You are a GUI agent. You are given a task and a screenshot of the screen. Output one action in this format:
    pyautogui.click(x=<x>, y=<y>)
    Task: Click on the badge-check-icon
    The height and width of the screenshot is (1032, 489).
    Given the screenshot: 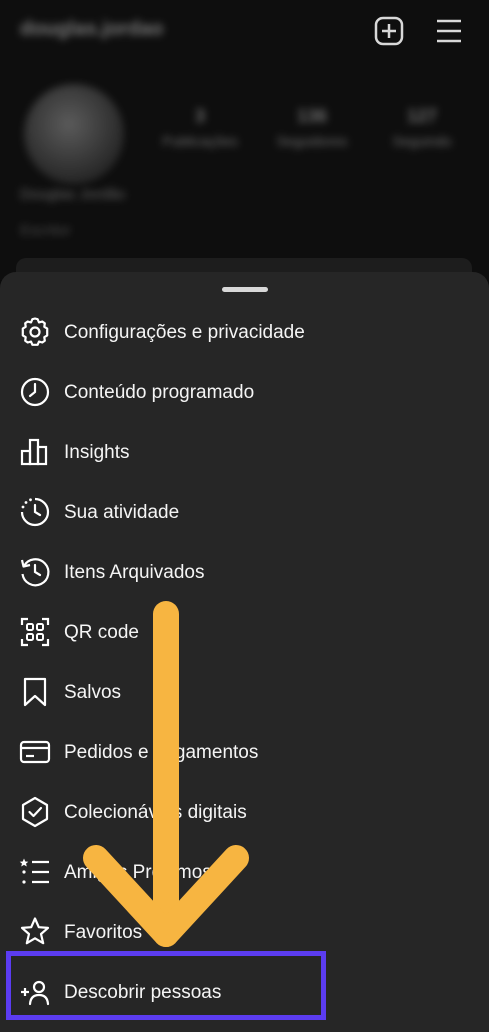 What is the action you would take?
    pyautogui.click(x=35, y=812)
    